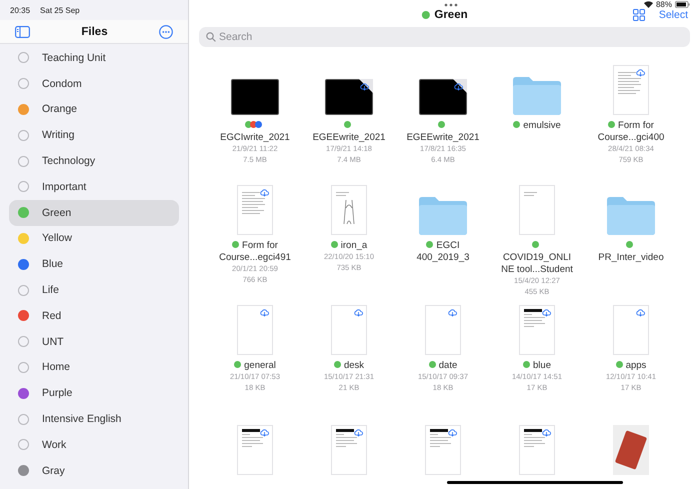 The image size is (700, 489). I want to click on tag-item: Red, so click(94, 315).